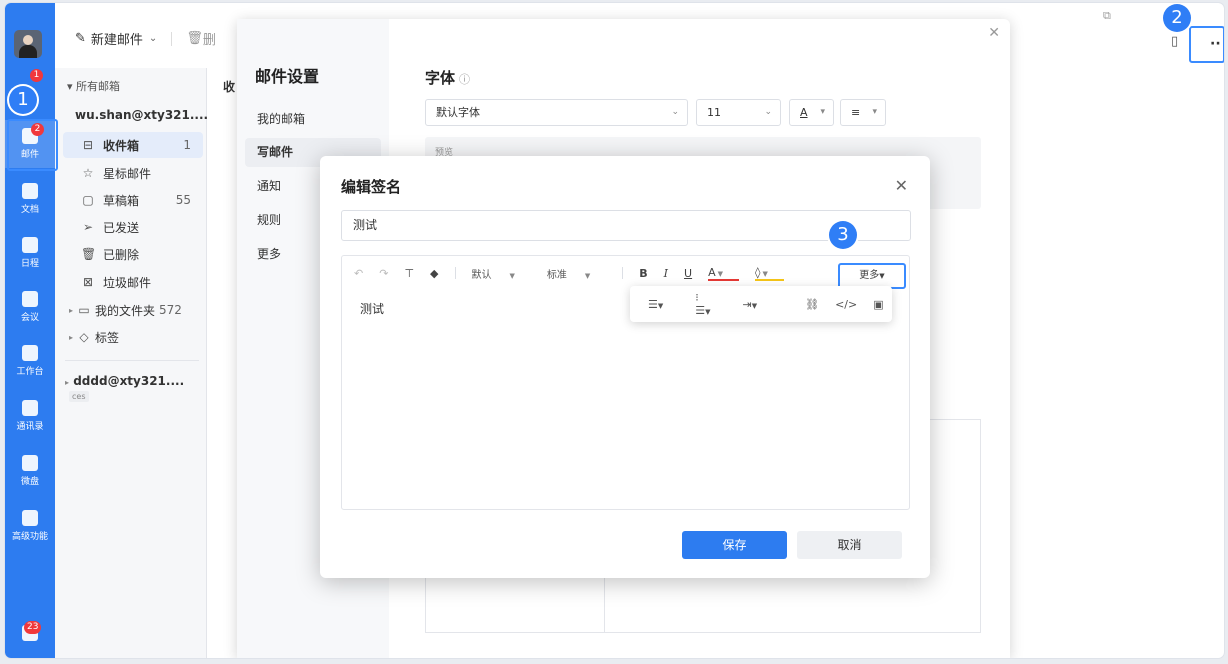 This screenshot has width=1228, height=664. I want to click on folder-spam: ⊠ 垃圾邮件, so click(133, 282).